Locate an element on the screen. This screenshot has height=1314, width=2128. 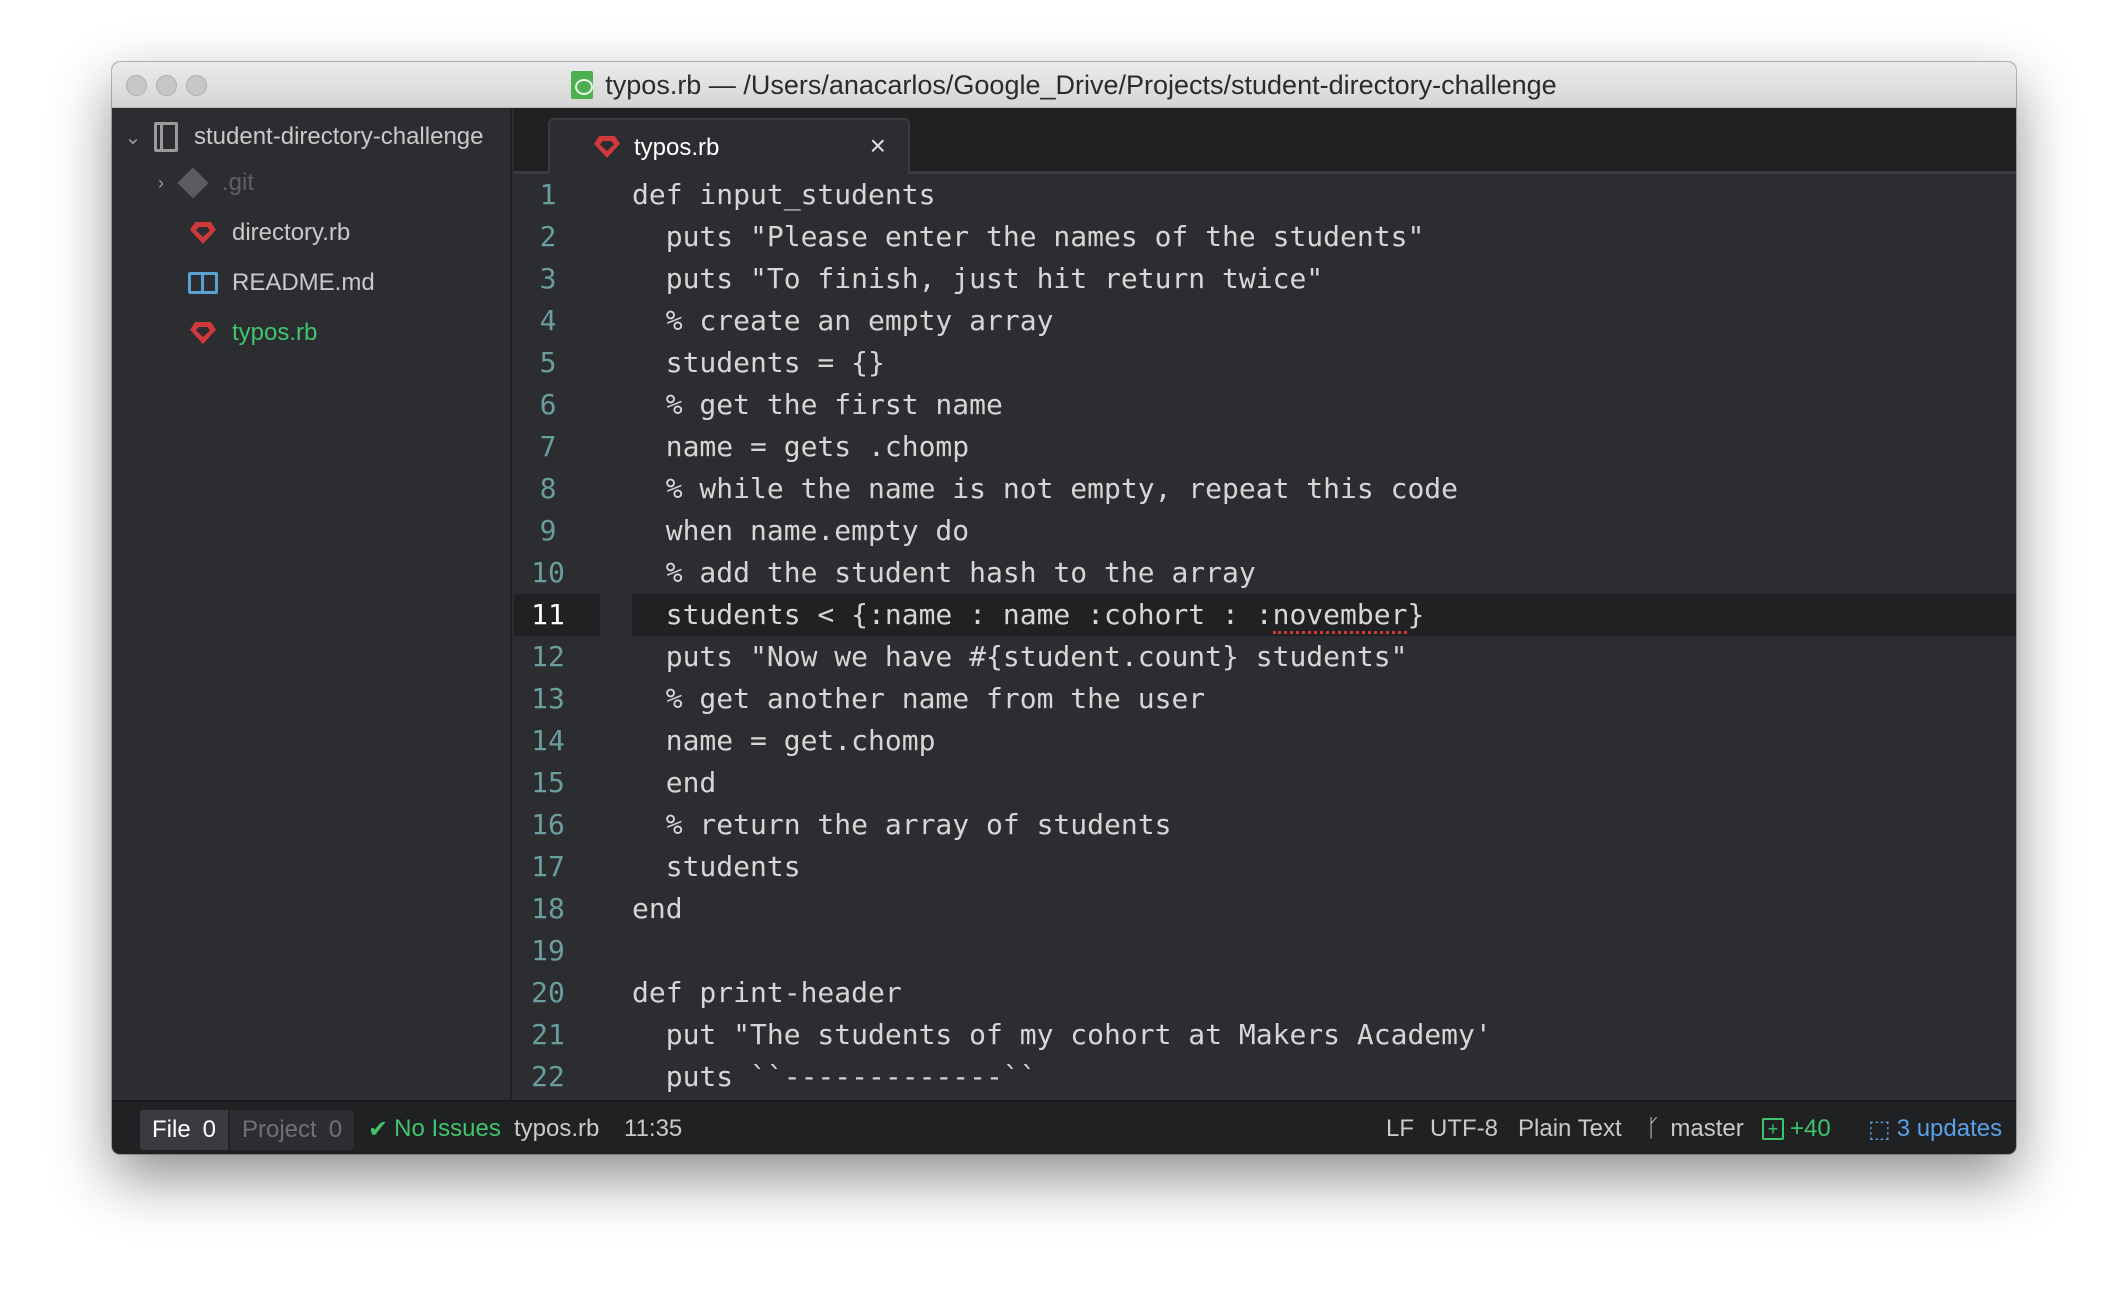
code-line: name = get.chomp is located at coordinates (784, 741).